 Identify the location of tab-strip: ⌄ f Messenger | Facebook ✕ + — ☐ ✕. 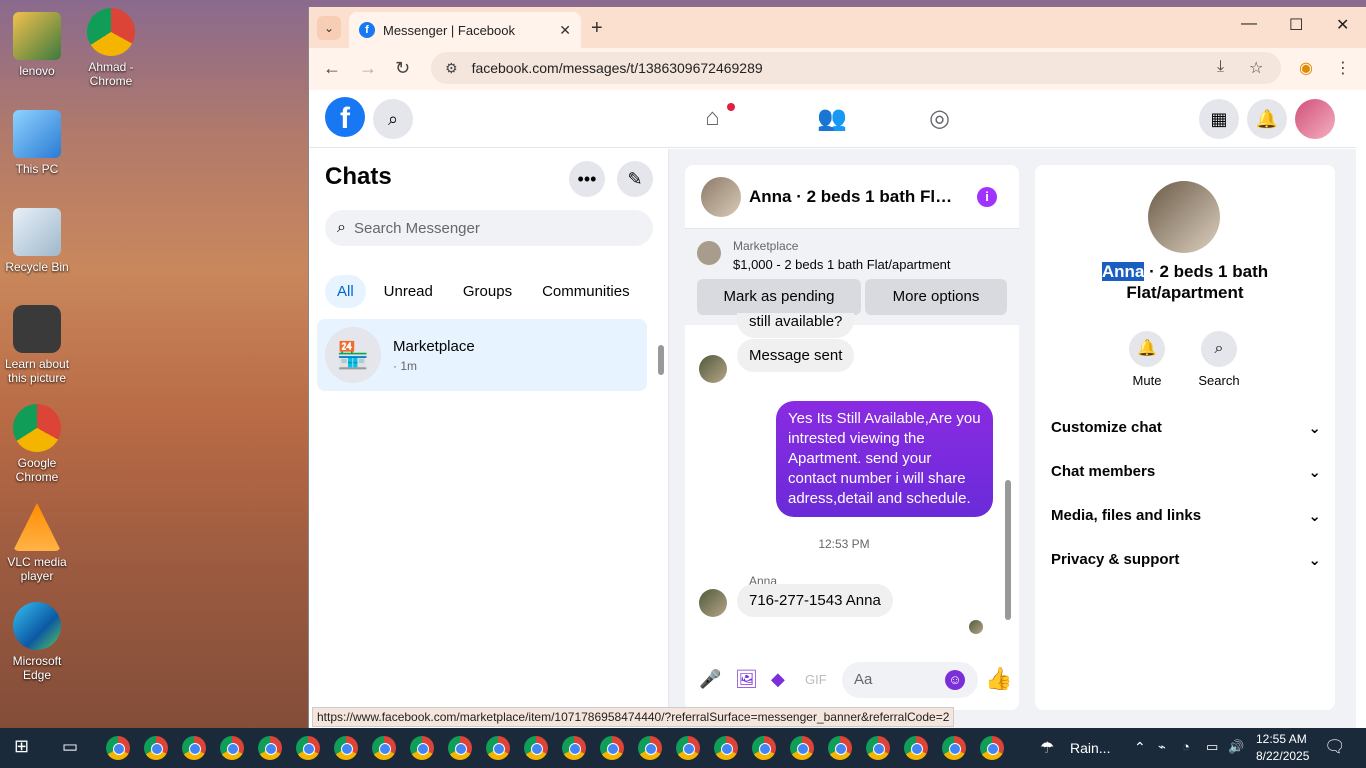
(837, 27).